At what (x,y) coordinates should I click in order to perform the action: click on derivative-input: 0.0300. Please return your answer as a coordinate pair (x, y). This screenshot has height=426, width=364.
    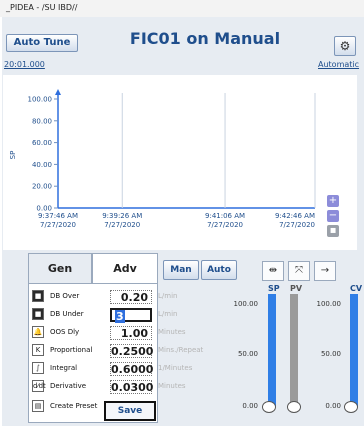
    Looking at the image, I should click on (131, 387).